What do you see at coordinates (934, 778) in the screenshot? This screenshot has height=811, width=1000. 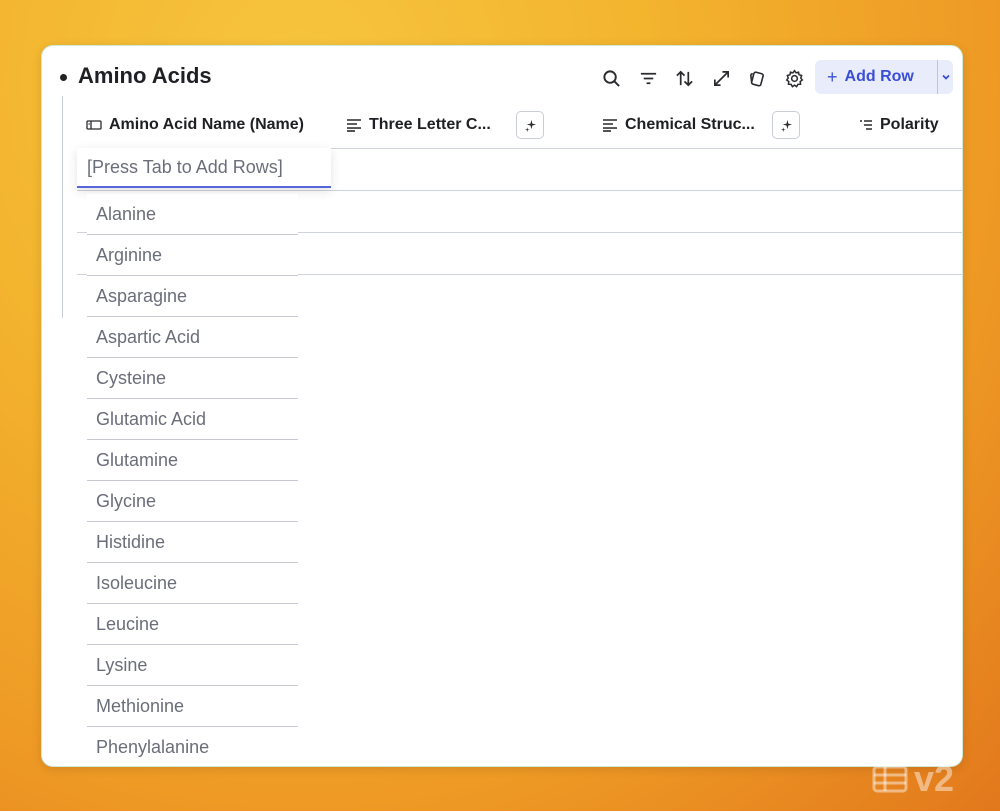 I see `version-label: v2` at bounding box center [934, 778].